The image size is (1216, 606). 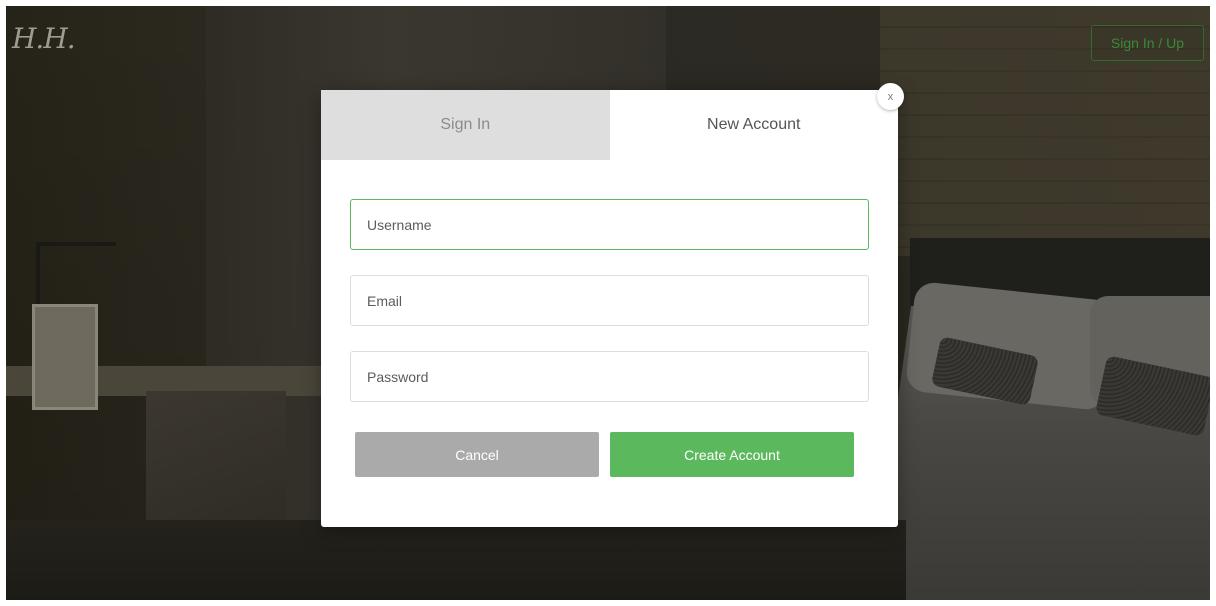 I want to click on username-input, so click(x=609, y=224).